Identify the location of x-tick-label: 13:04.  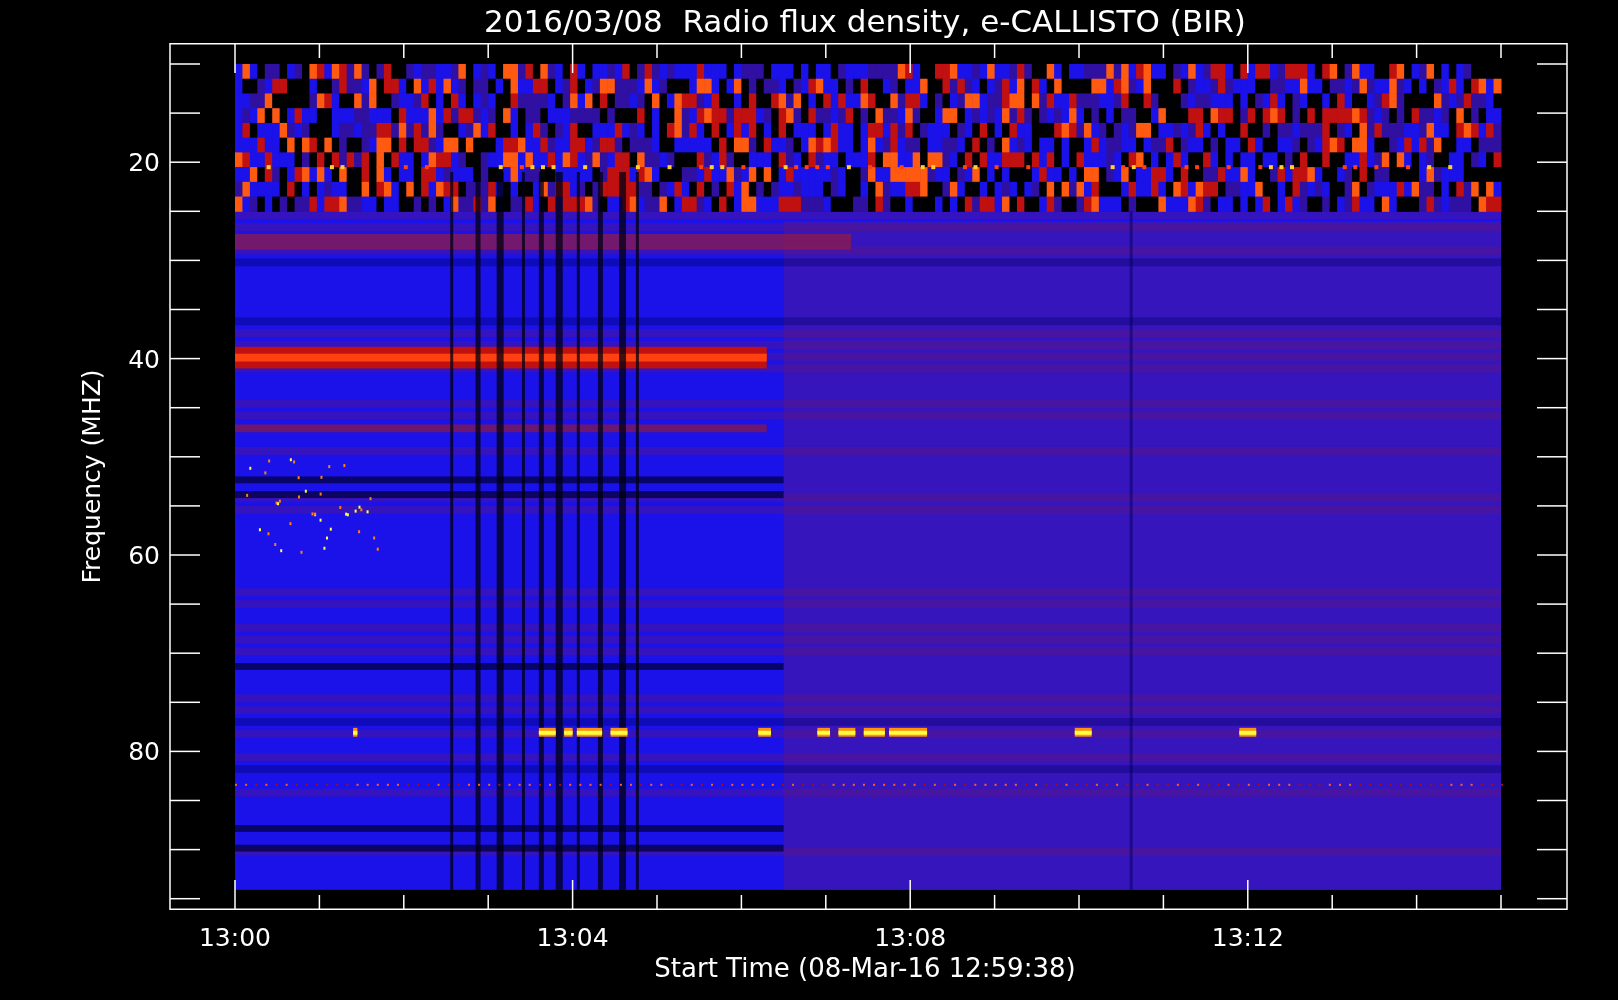
(572, 937).